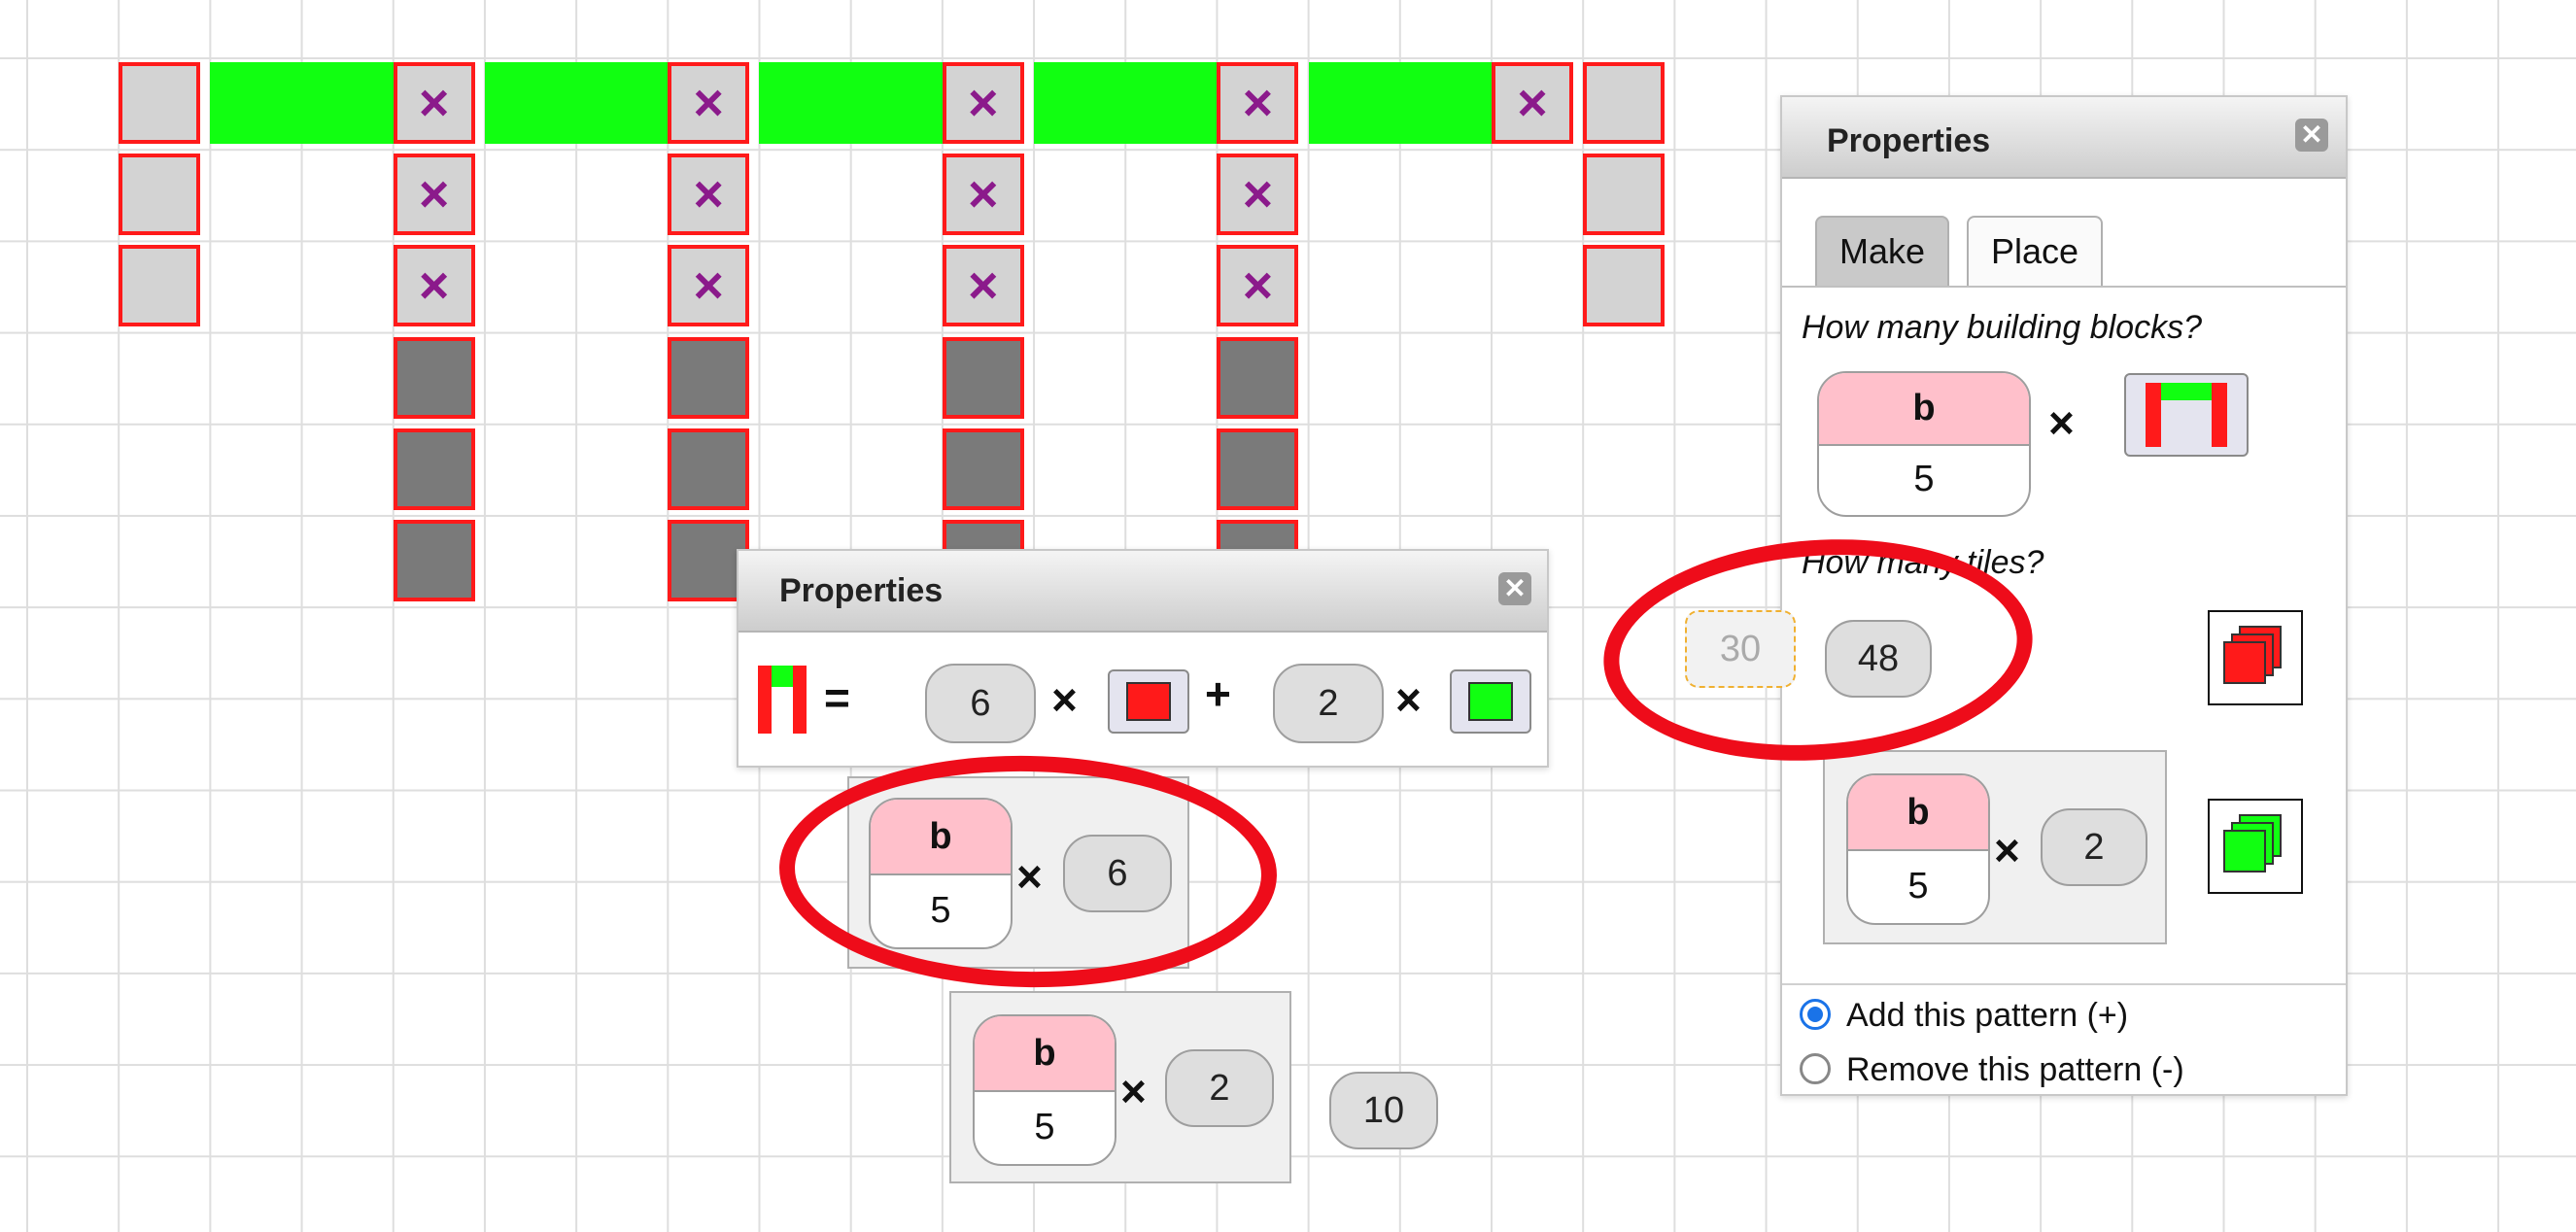  I want to click on radio-add-pattern, so click(1815, 1014).